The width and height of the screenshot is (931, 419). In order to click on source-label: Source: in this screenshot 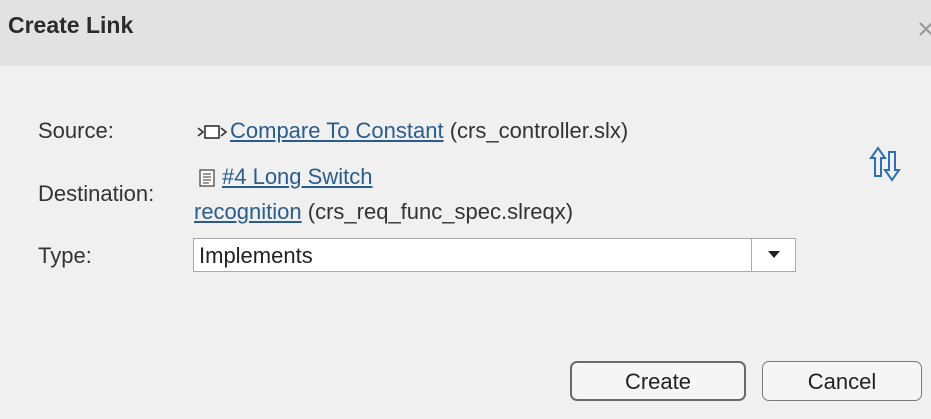, I will do `click(76, 130)`.